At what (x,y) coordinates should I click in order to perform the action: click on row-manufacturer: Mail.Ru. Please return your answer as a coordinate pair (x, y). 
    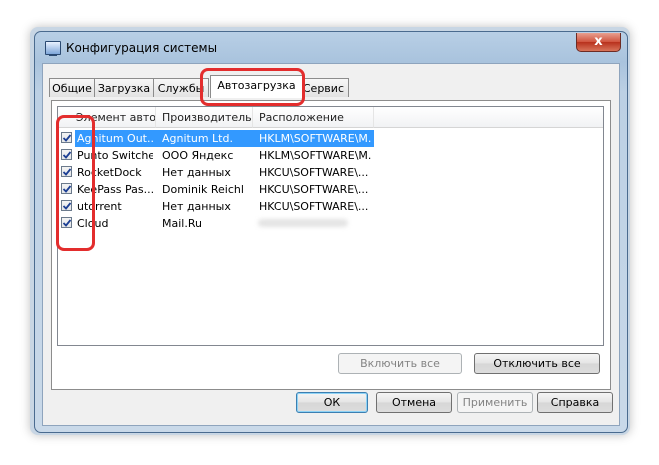
    Looking at the image, I should click on (182, 223).